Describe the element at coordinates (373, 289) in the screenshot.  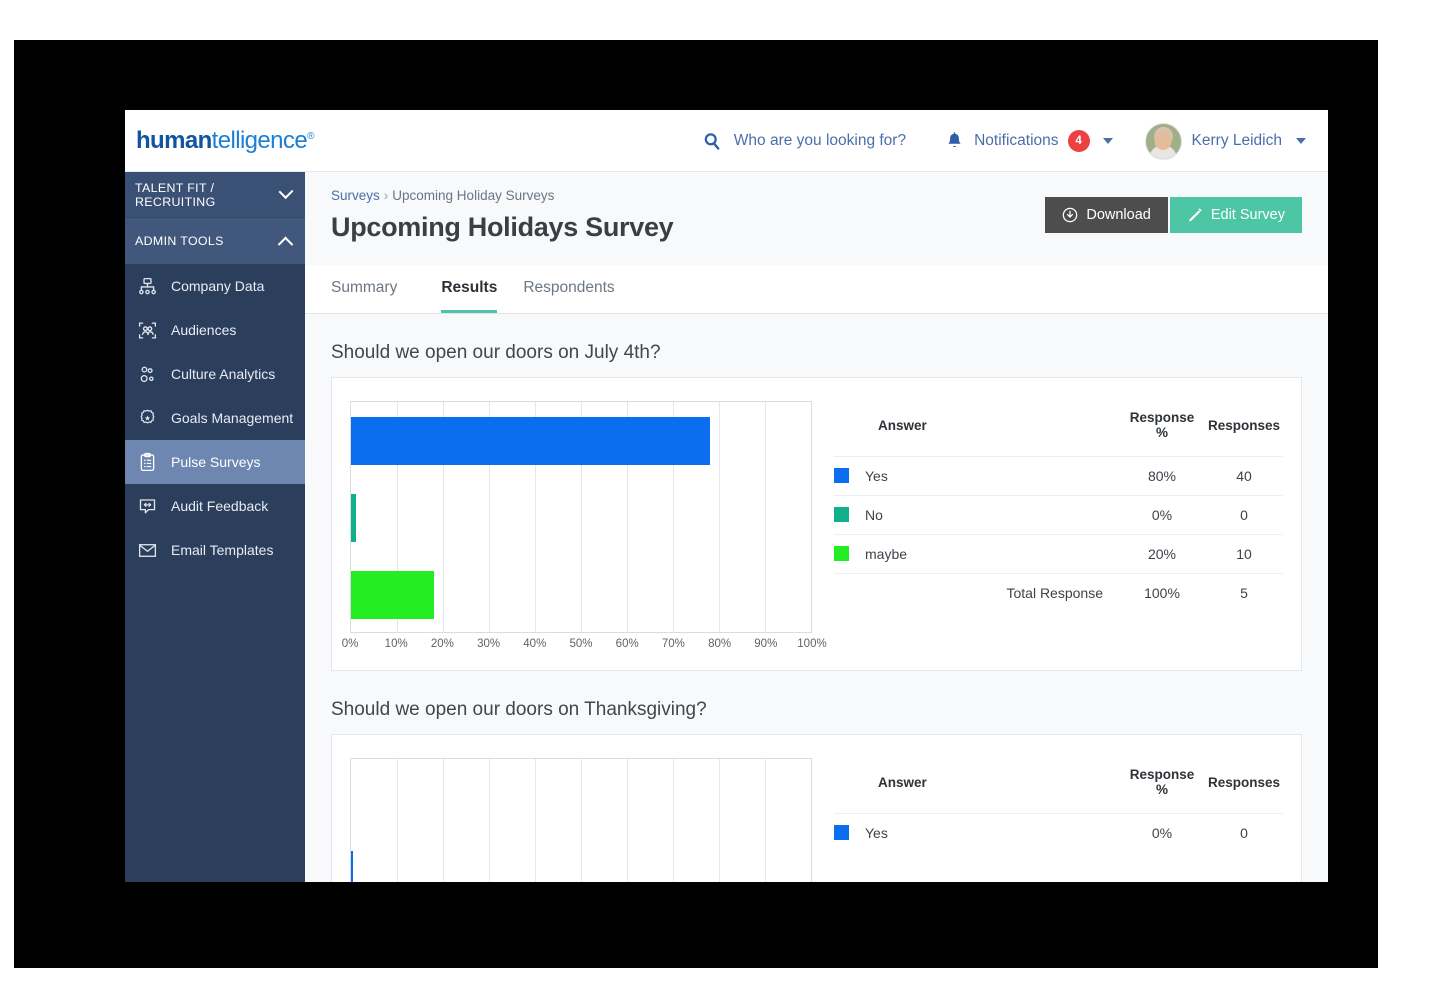
I see `tab-summary: Summary` at that location.